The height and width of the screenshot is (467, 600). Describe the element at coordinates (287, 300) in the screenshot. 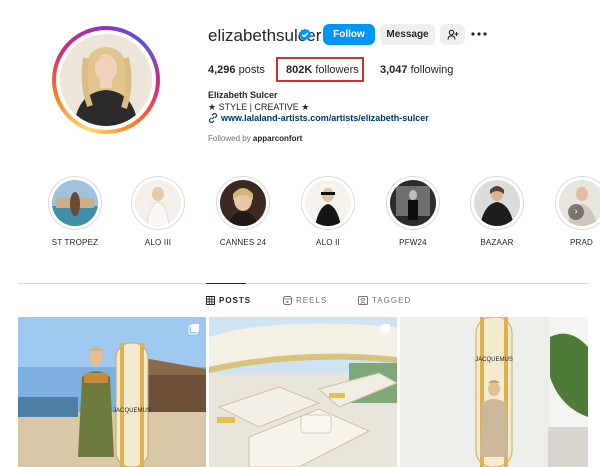

I see `reels-icon` at that location.